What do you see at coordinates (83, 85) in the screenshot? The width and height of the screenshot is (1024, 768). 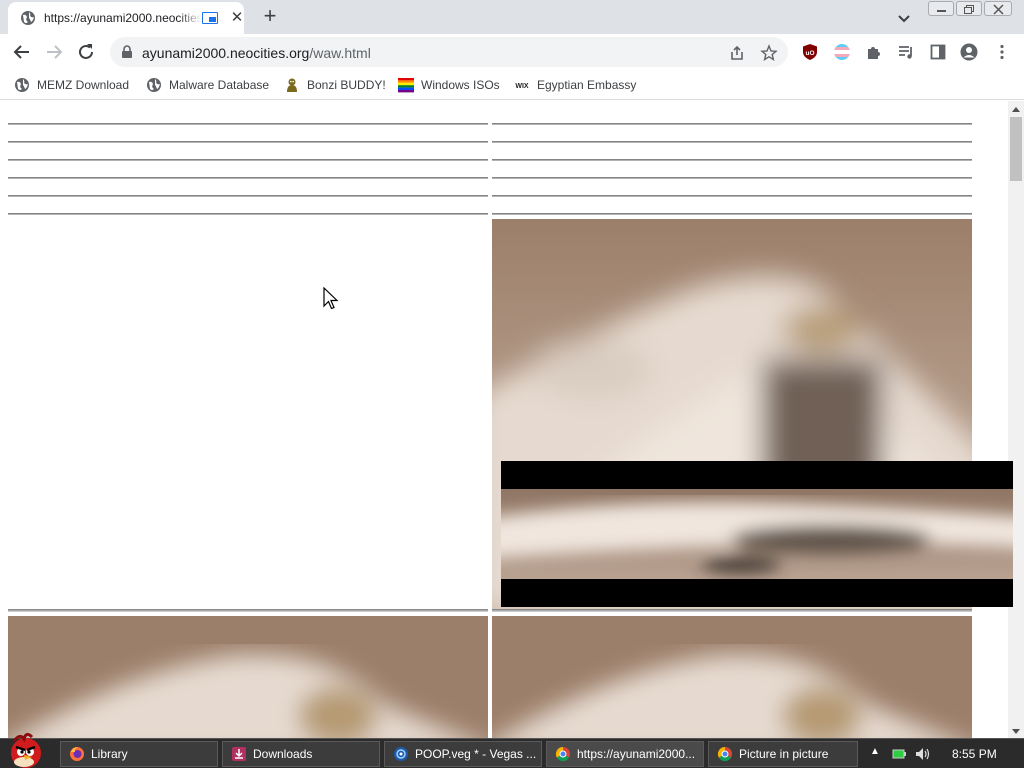 I see `bookmark-label: MEMZ Download` at bounding box center [83, 85].